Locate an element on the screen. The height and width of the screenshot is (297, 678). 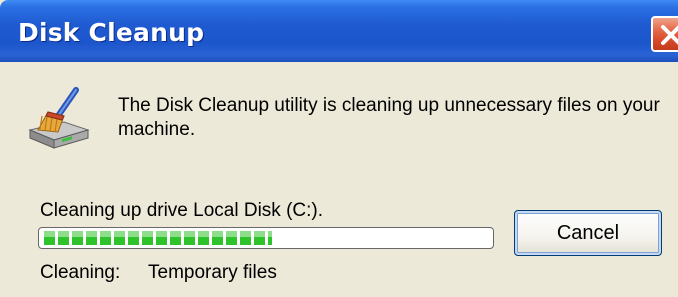
disk-cleanup-broom-icon is located at coordinates (59, 121).